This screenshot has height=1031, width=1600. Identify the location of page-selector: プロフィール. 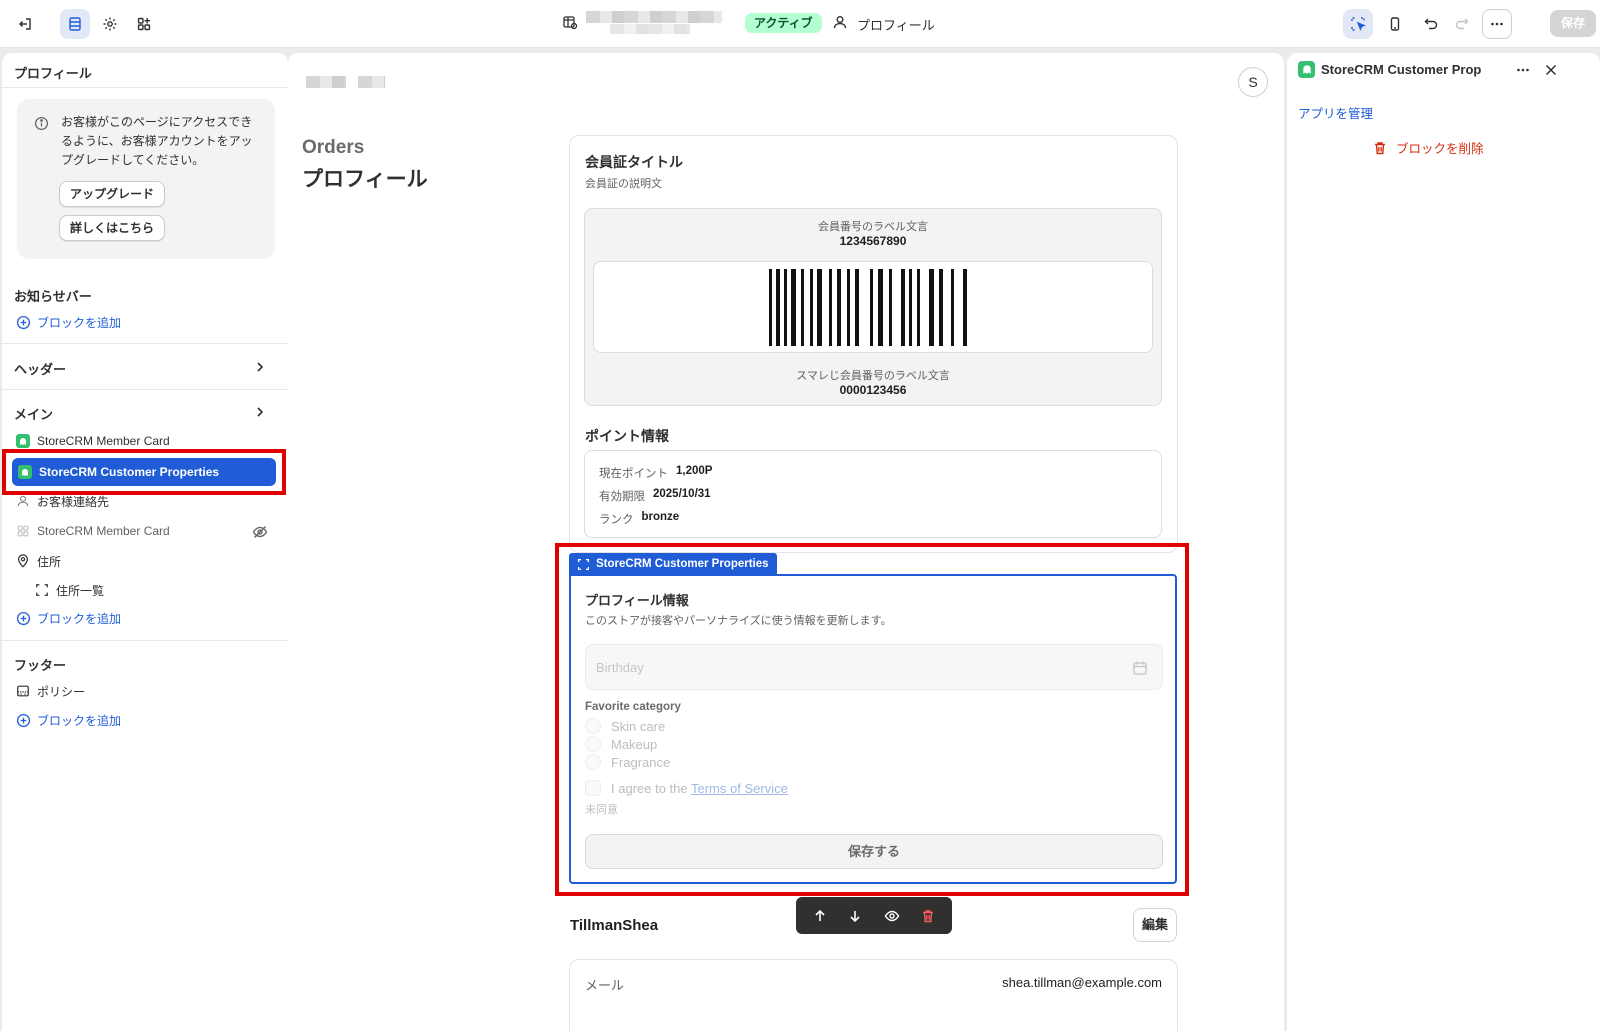
(896, 24).